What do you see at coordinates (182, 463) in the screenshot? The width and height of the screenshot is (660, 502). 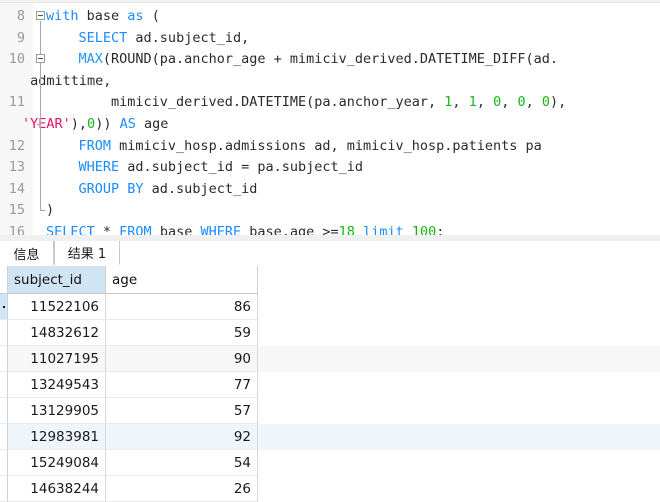 I see `cell-age: 54` at bounding box center [182, 463].